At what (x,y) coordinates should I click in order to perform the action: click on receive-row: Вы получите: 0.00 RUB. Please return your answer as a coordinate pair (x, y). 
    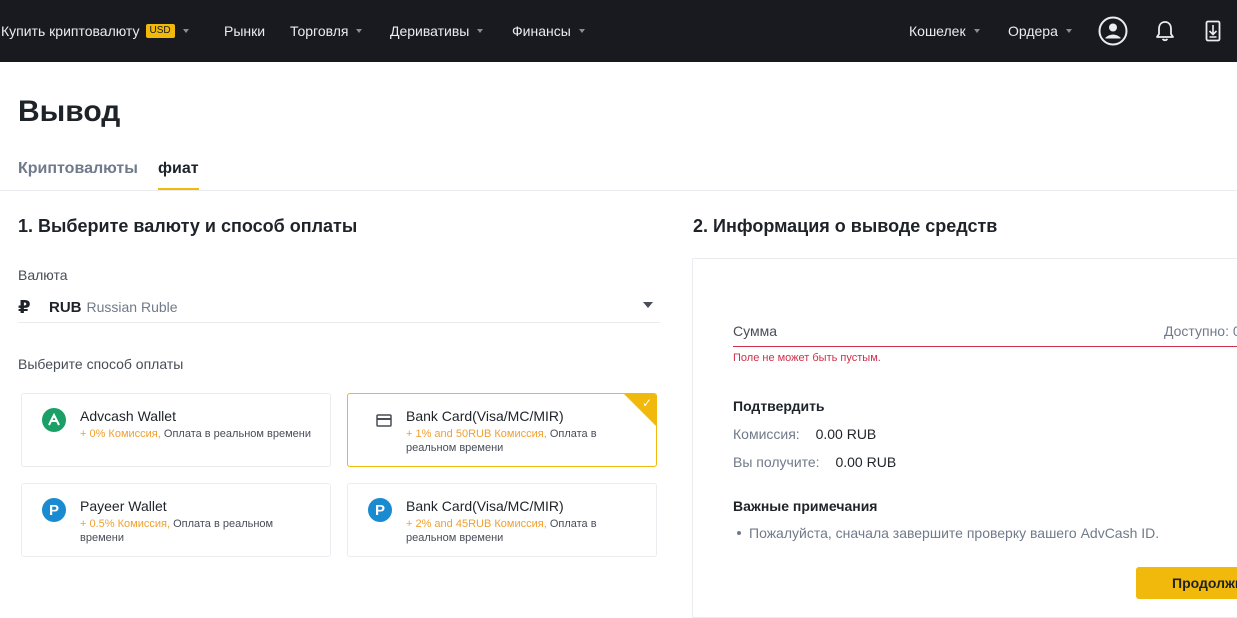
    Looking at the image, I should click on (814, 462).